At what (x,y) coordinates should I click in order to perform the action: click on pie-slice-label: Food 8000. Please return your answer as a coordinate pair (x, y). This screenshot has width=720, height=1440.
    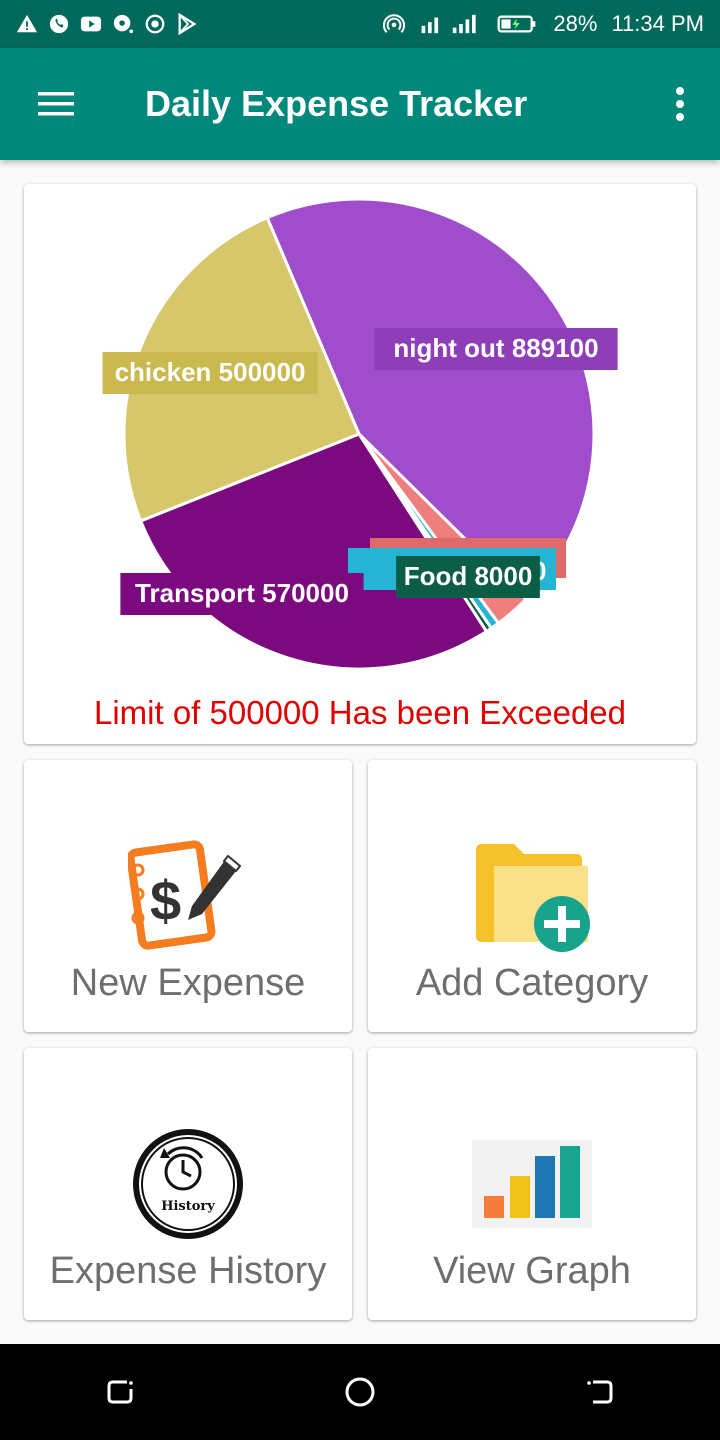
    Looking at the image, I should click on (468, 577).